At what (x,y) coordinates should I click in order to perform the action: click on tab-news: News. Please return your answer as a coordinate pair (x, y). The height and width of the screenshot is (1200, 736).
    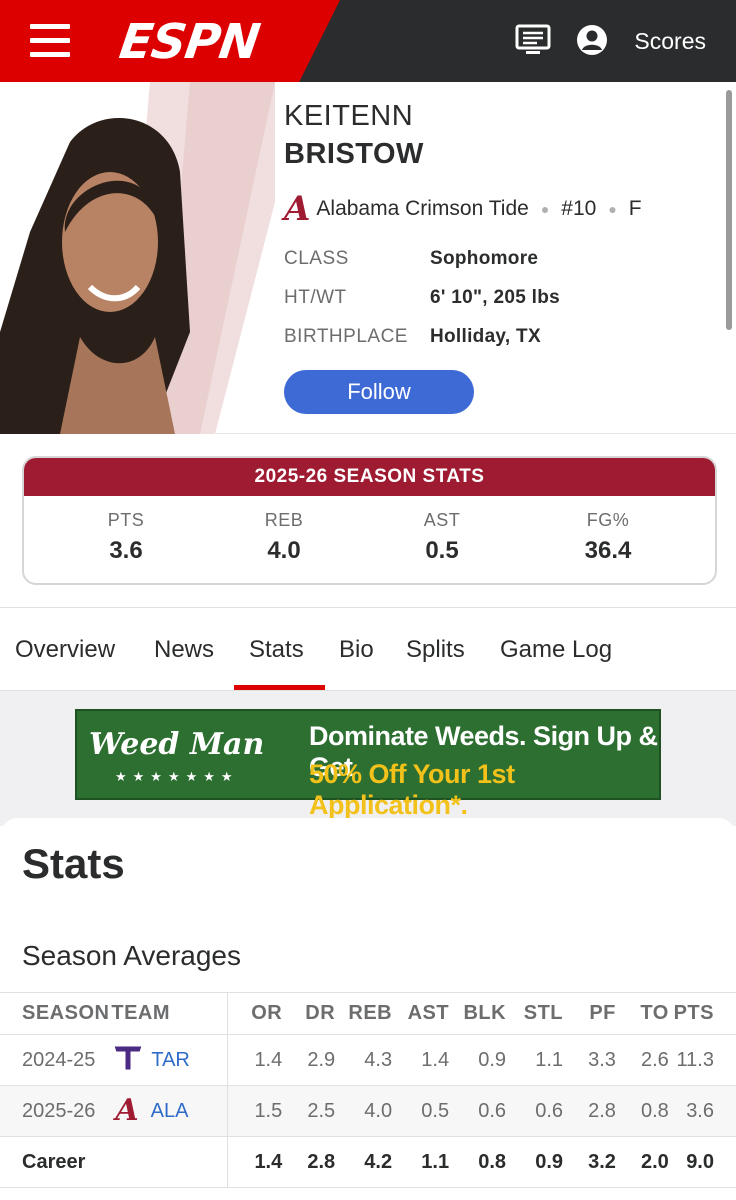
    Looking at the image, I should click on (184, 650).